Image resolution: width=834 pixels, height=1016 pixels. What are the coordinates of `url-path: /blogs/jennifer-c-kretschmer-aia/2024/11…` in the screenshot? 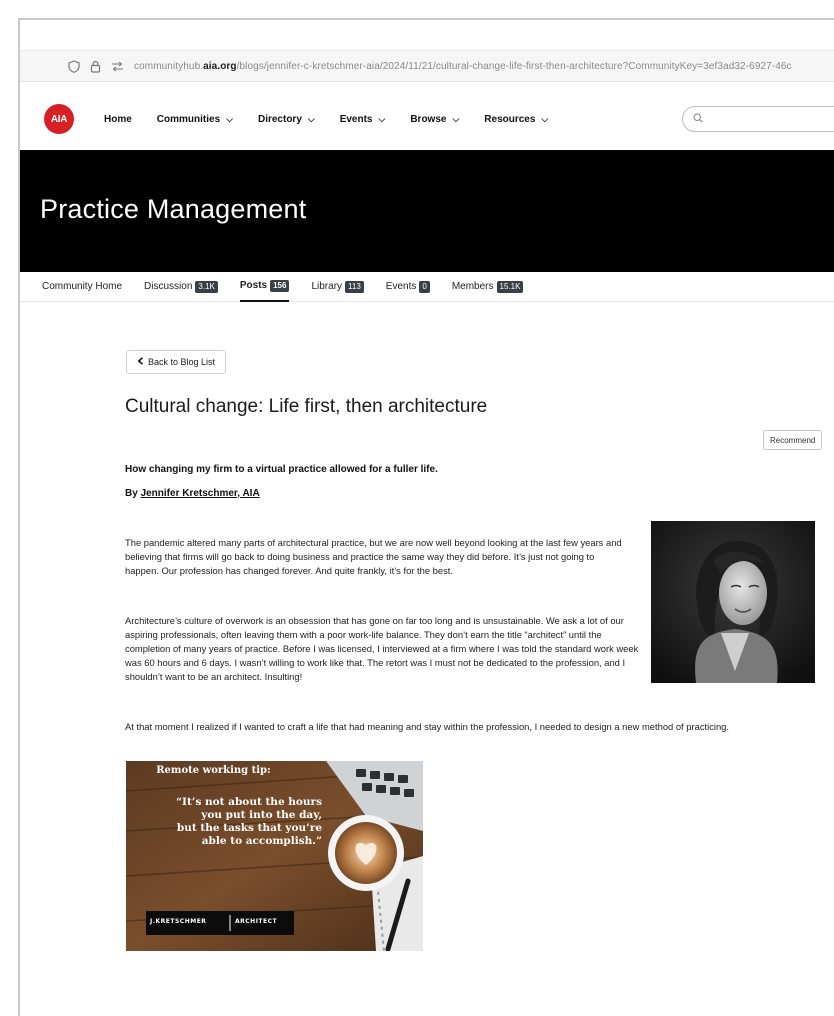 It's located at (514, 66).